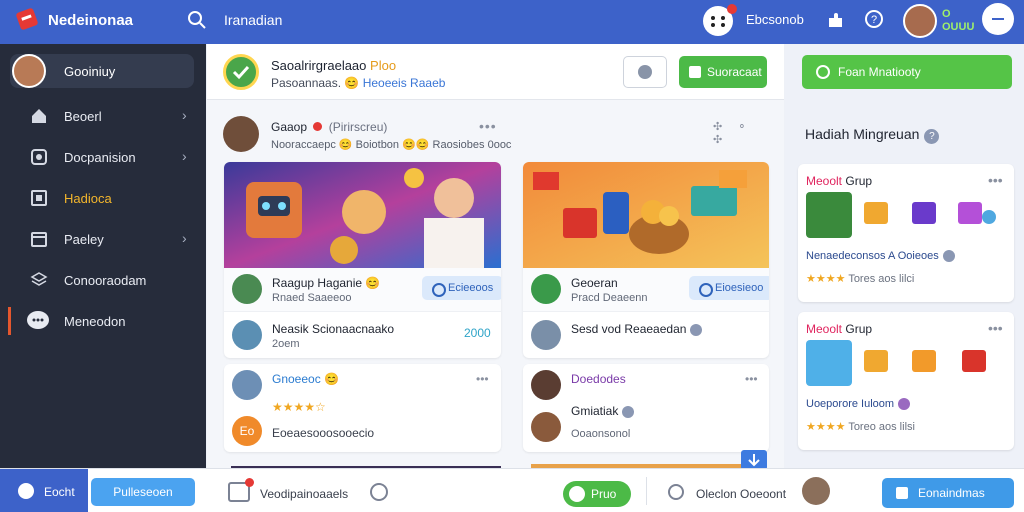 The height and width of the screenshot is (512, 1024). What do you see at coordinates (754, 459) in the screenshot?
I see `scroll-down-button` at bounding box center [754, 459].